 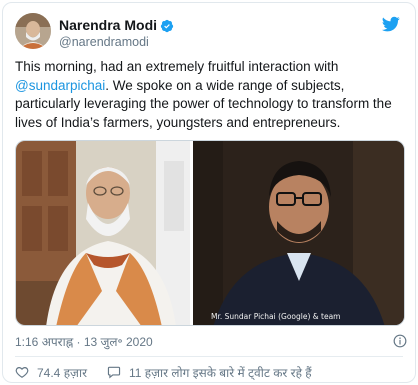 What do you see at coordinates (211, 342) in the screenshot?
I see `tweet-meta: 1:16 अपराह्न · 13 जुल॰ 2020` at bounding box center [211, 342].